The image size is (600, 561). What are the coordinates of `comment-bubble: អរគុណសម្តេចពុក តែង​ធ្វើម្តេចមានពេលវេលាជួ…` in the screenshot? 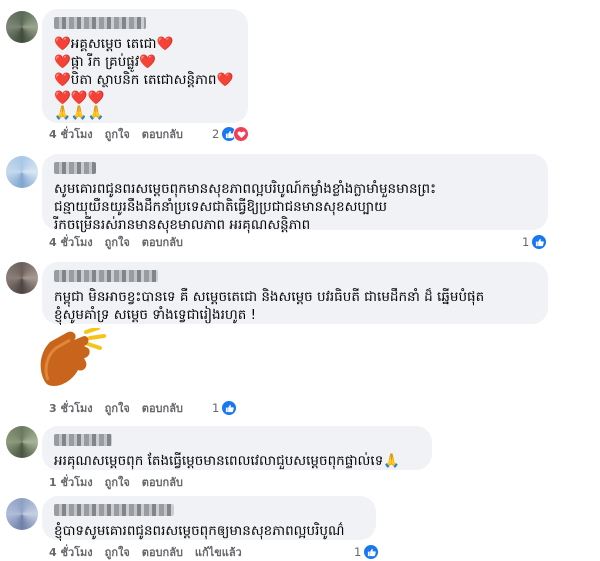 It's located at (237, 448).